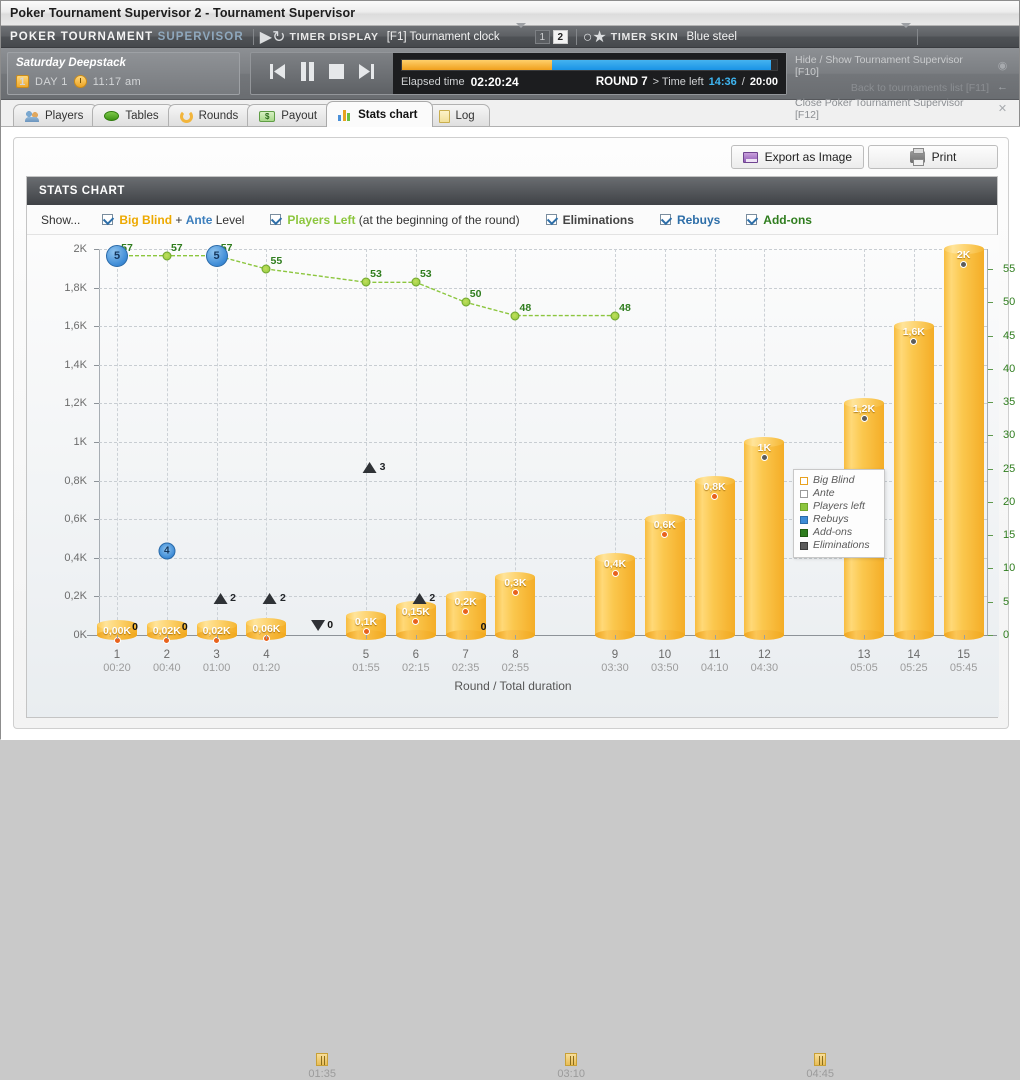  Describe the element at coordinates (711, 36) in the screenshot. I see `timer-skin-value: Blue steel` at that location.